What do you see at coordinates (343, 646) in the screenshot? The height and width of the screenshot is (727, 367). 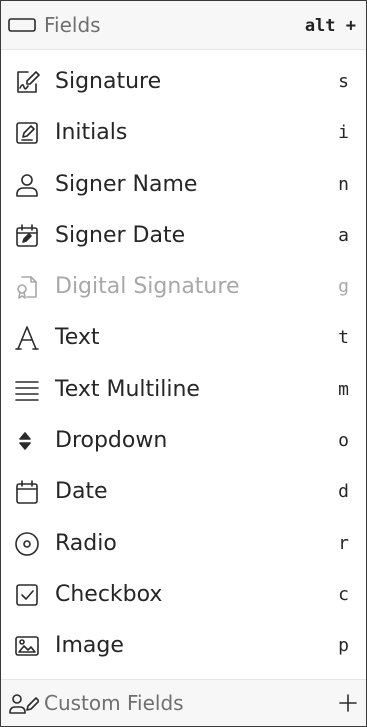 I see `field-shortcut-key: p` at bounding box center [343, 646].